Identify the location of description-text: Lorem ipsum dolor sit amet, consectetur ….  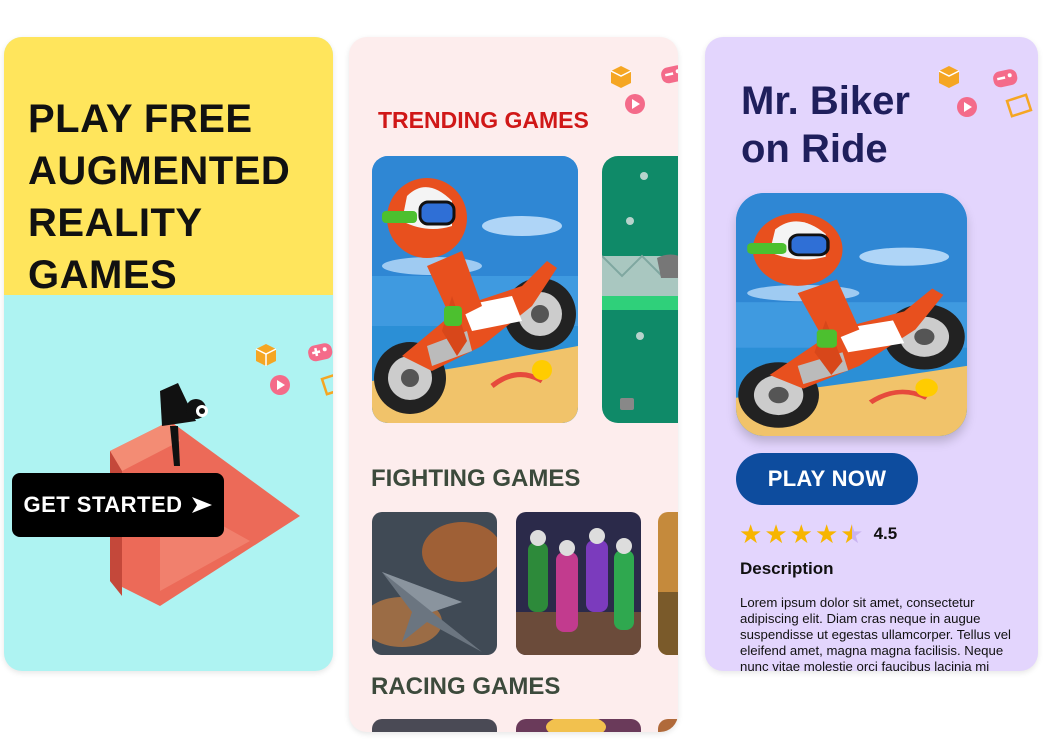
(875, 633).